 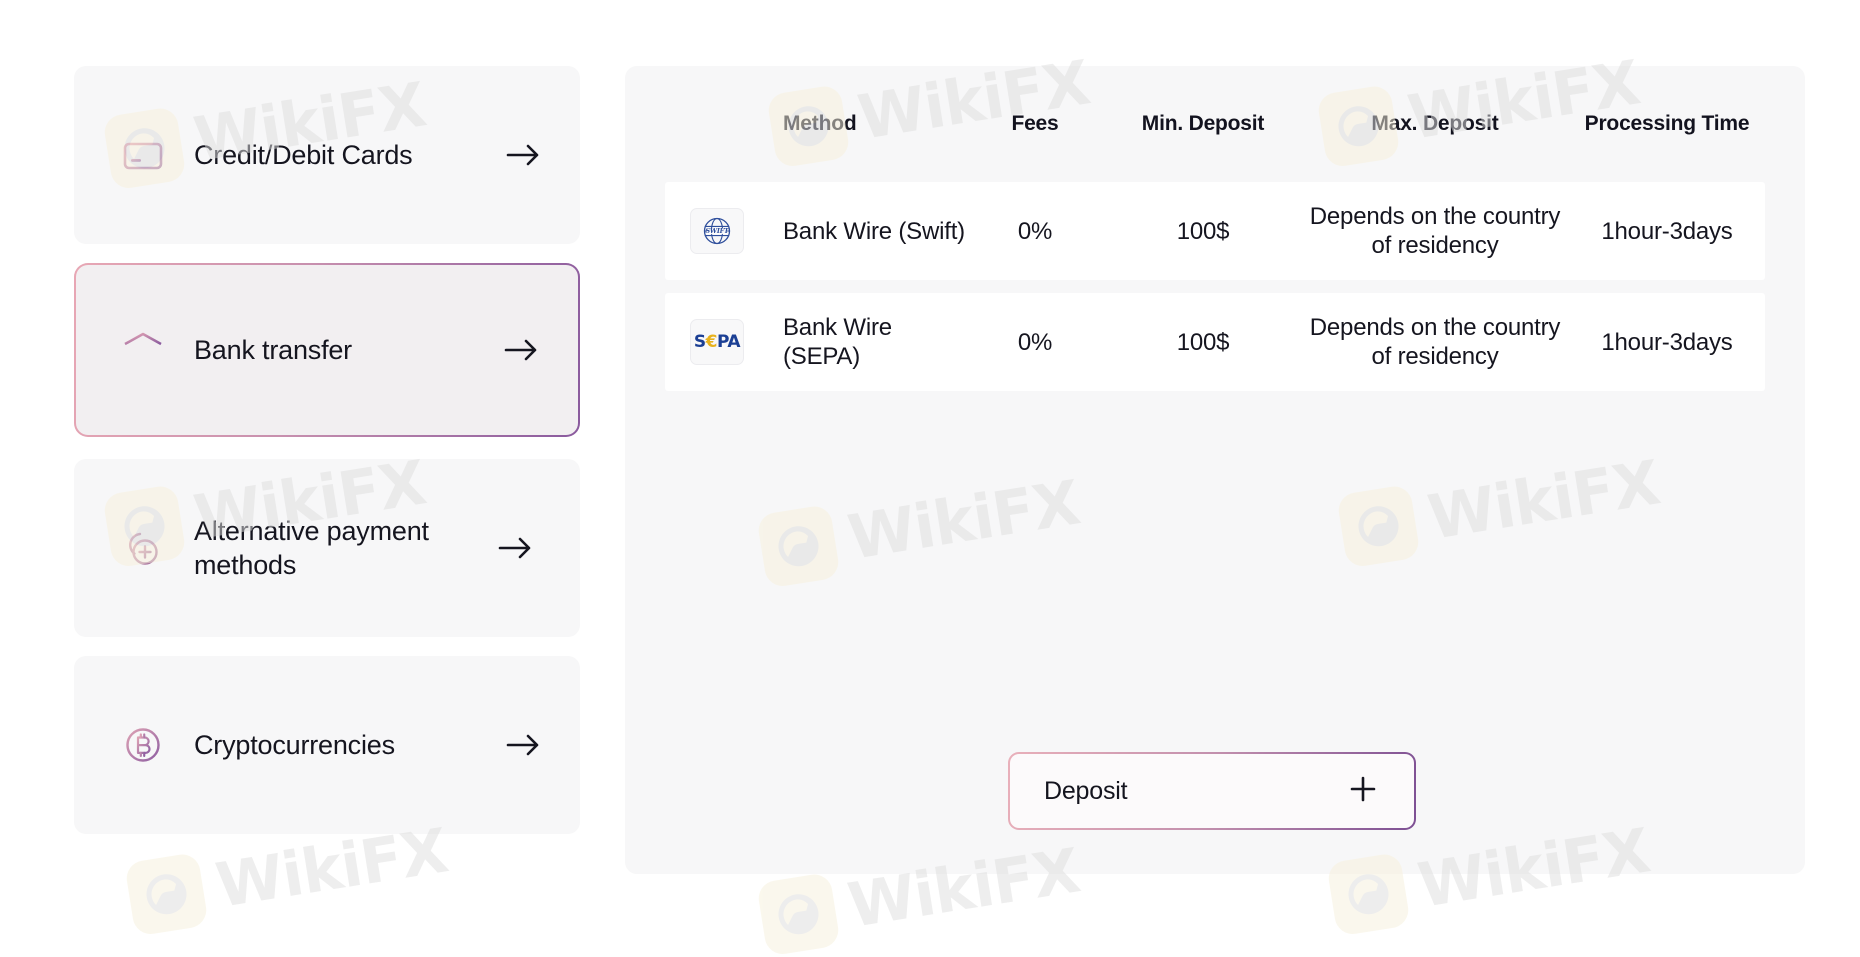 What do you see at coordinates (1035, 123) in the screenshot?
I see `column-header-fees: Fees` at bounding box center [1035, 123].